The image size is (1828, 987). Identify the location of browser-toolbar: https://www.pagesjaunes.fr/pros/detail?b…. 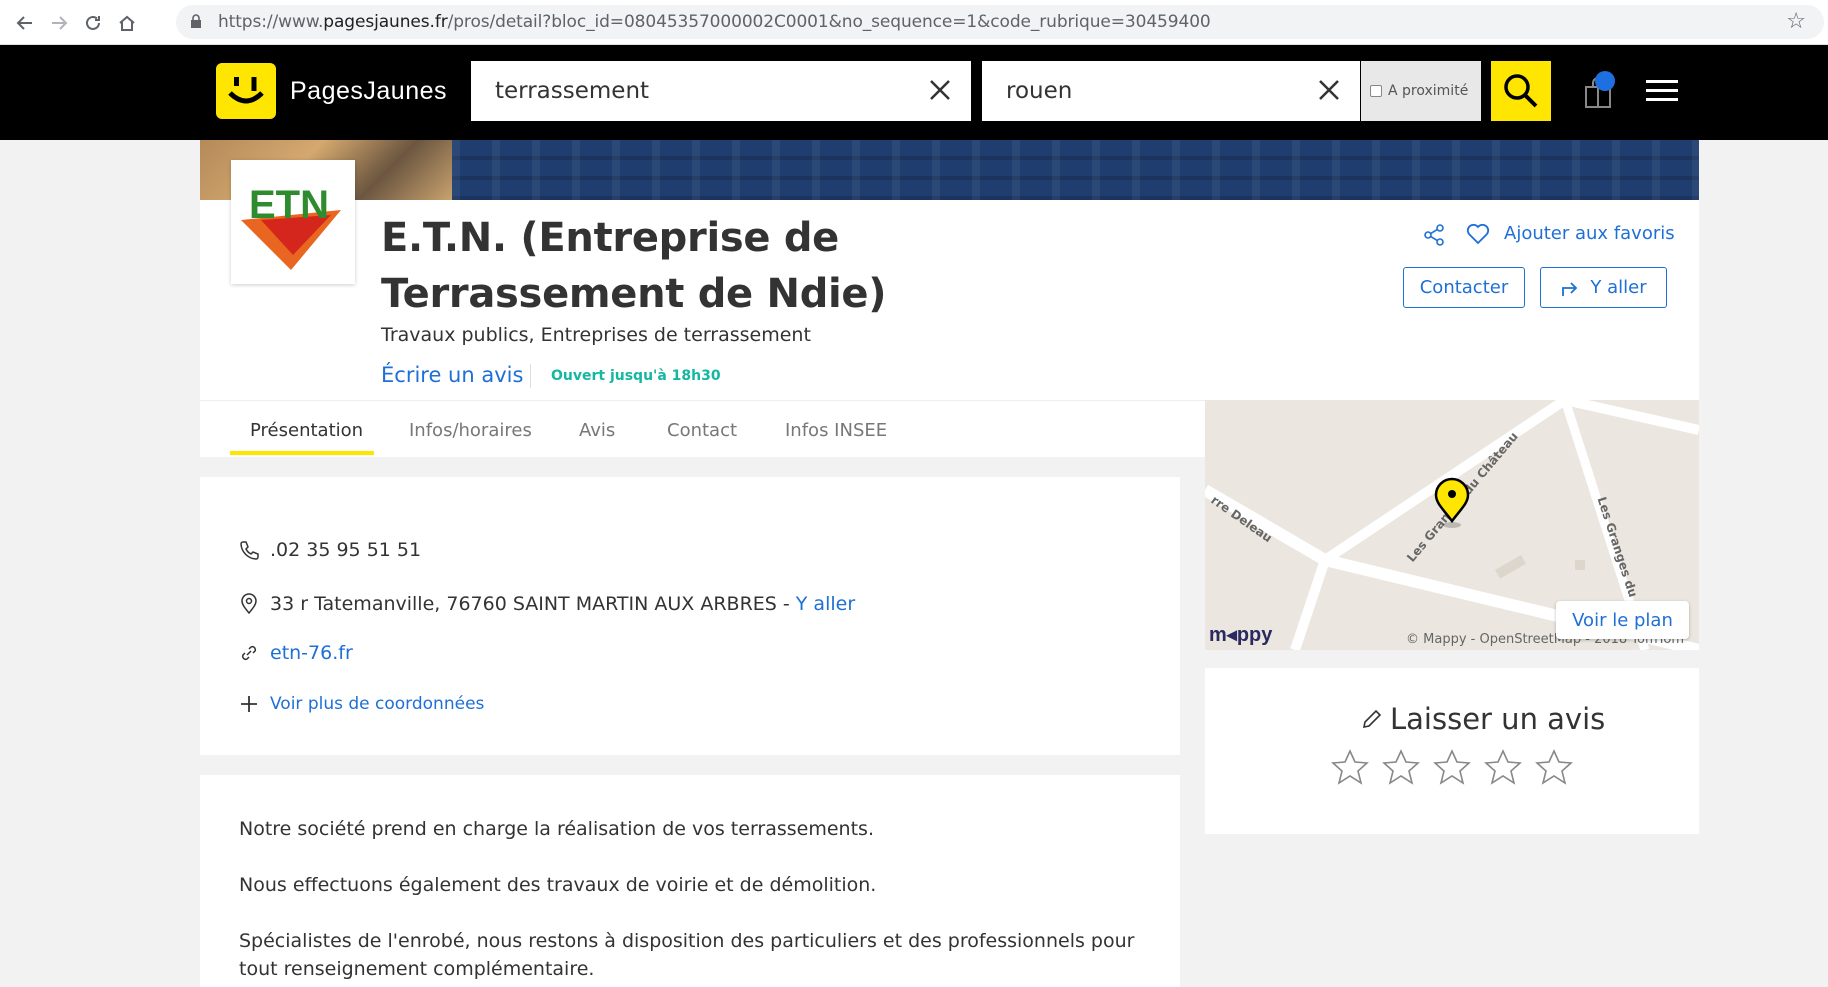
(914, 22).